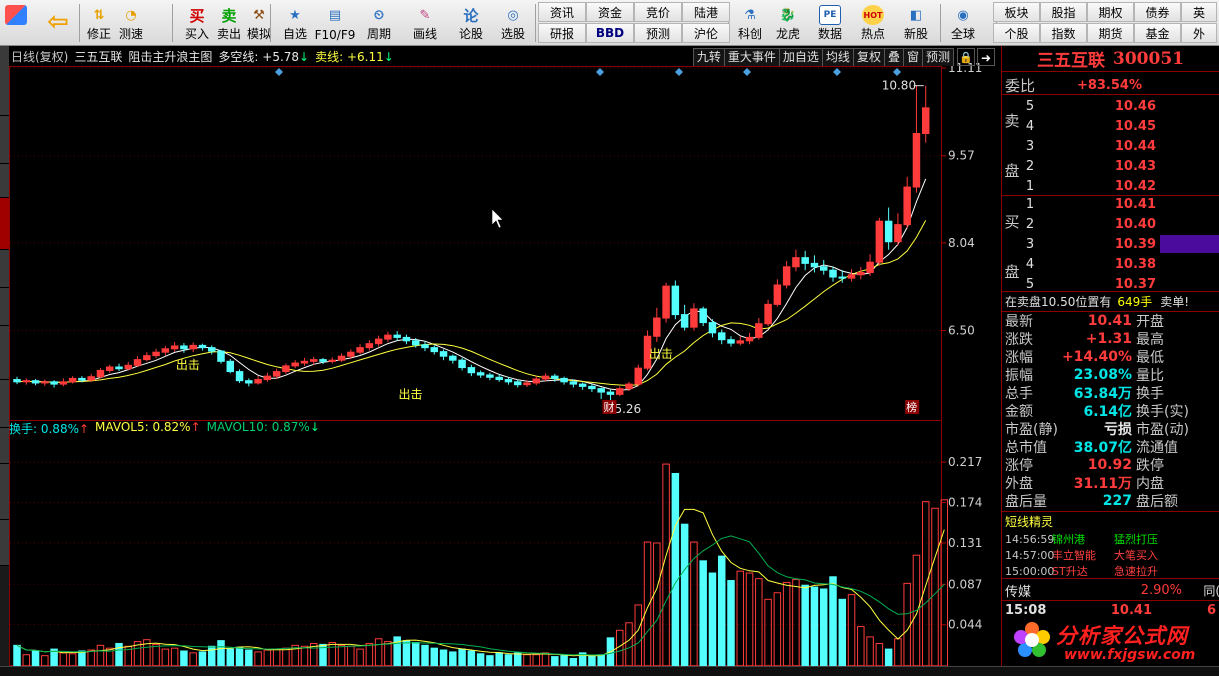  I want to click on quick-link-634-23: 预测, so click(658, 33).